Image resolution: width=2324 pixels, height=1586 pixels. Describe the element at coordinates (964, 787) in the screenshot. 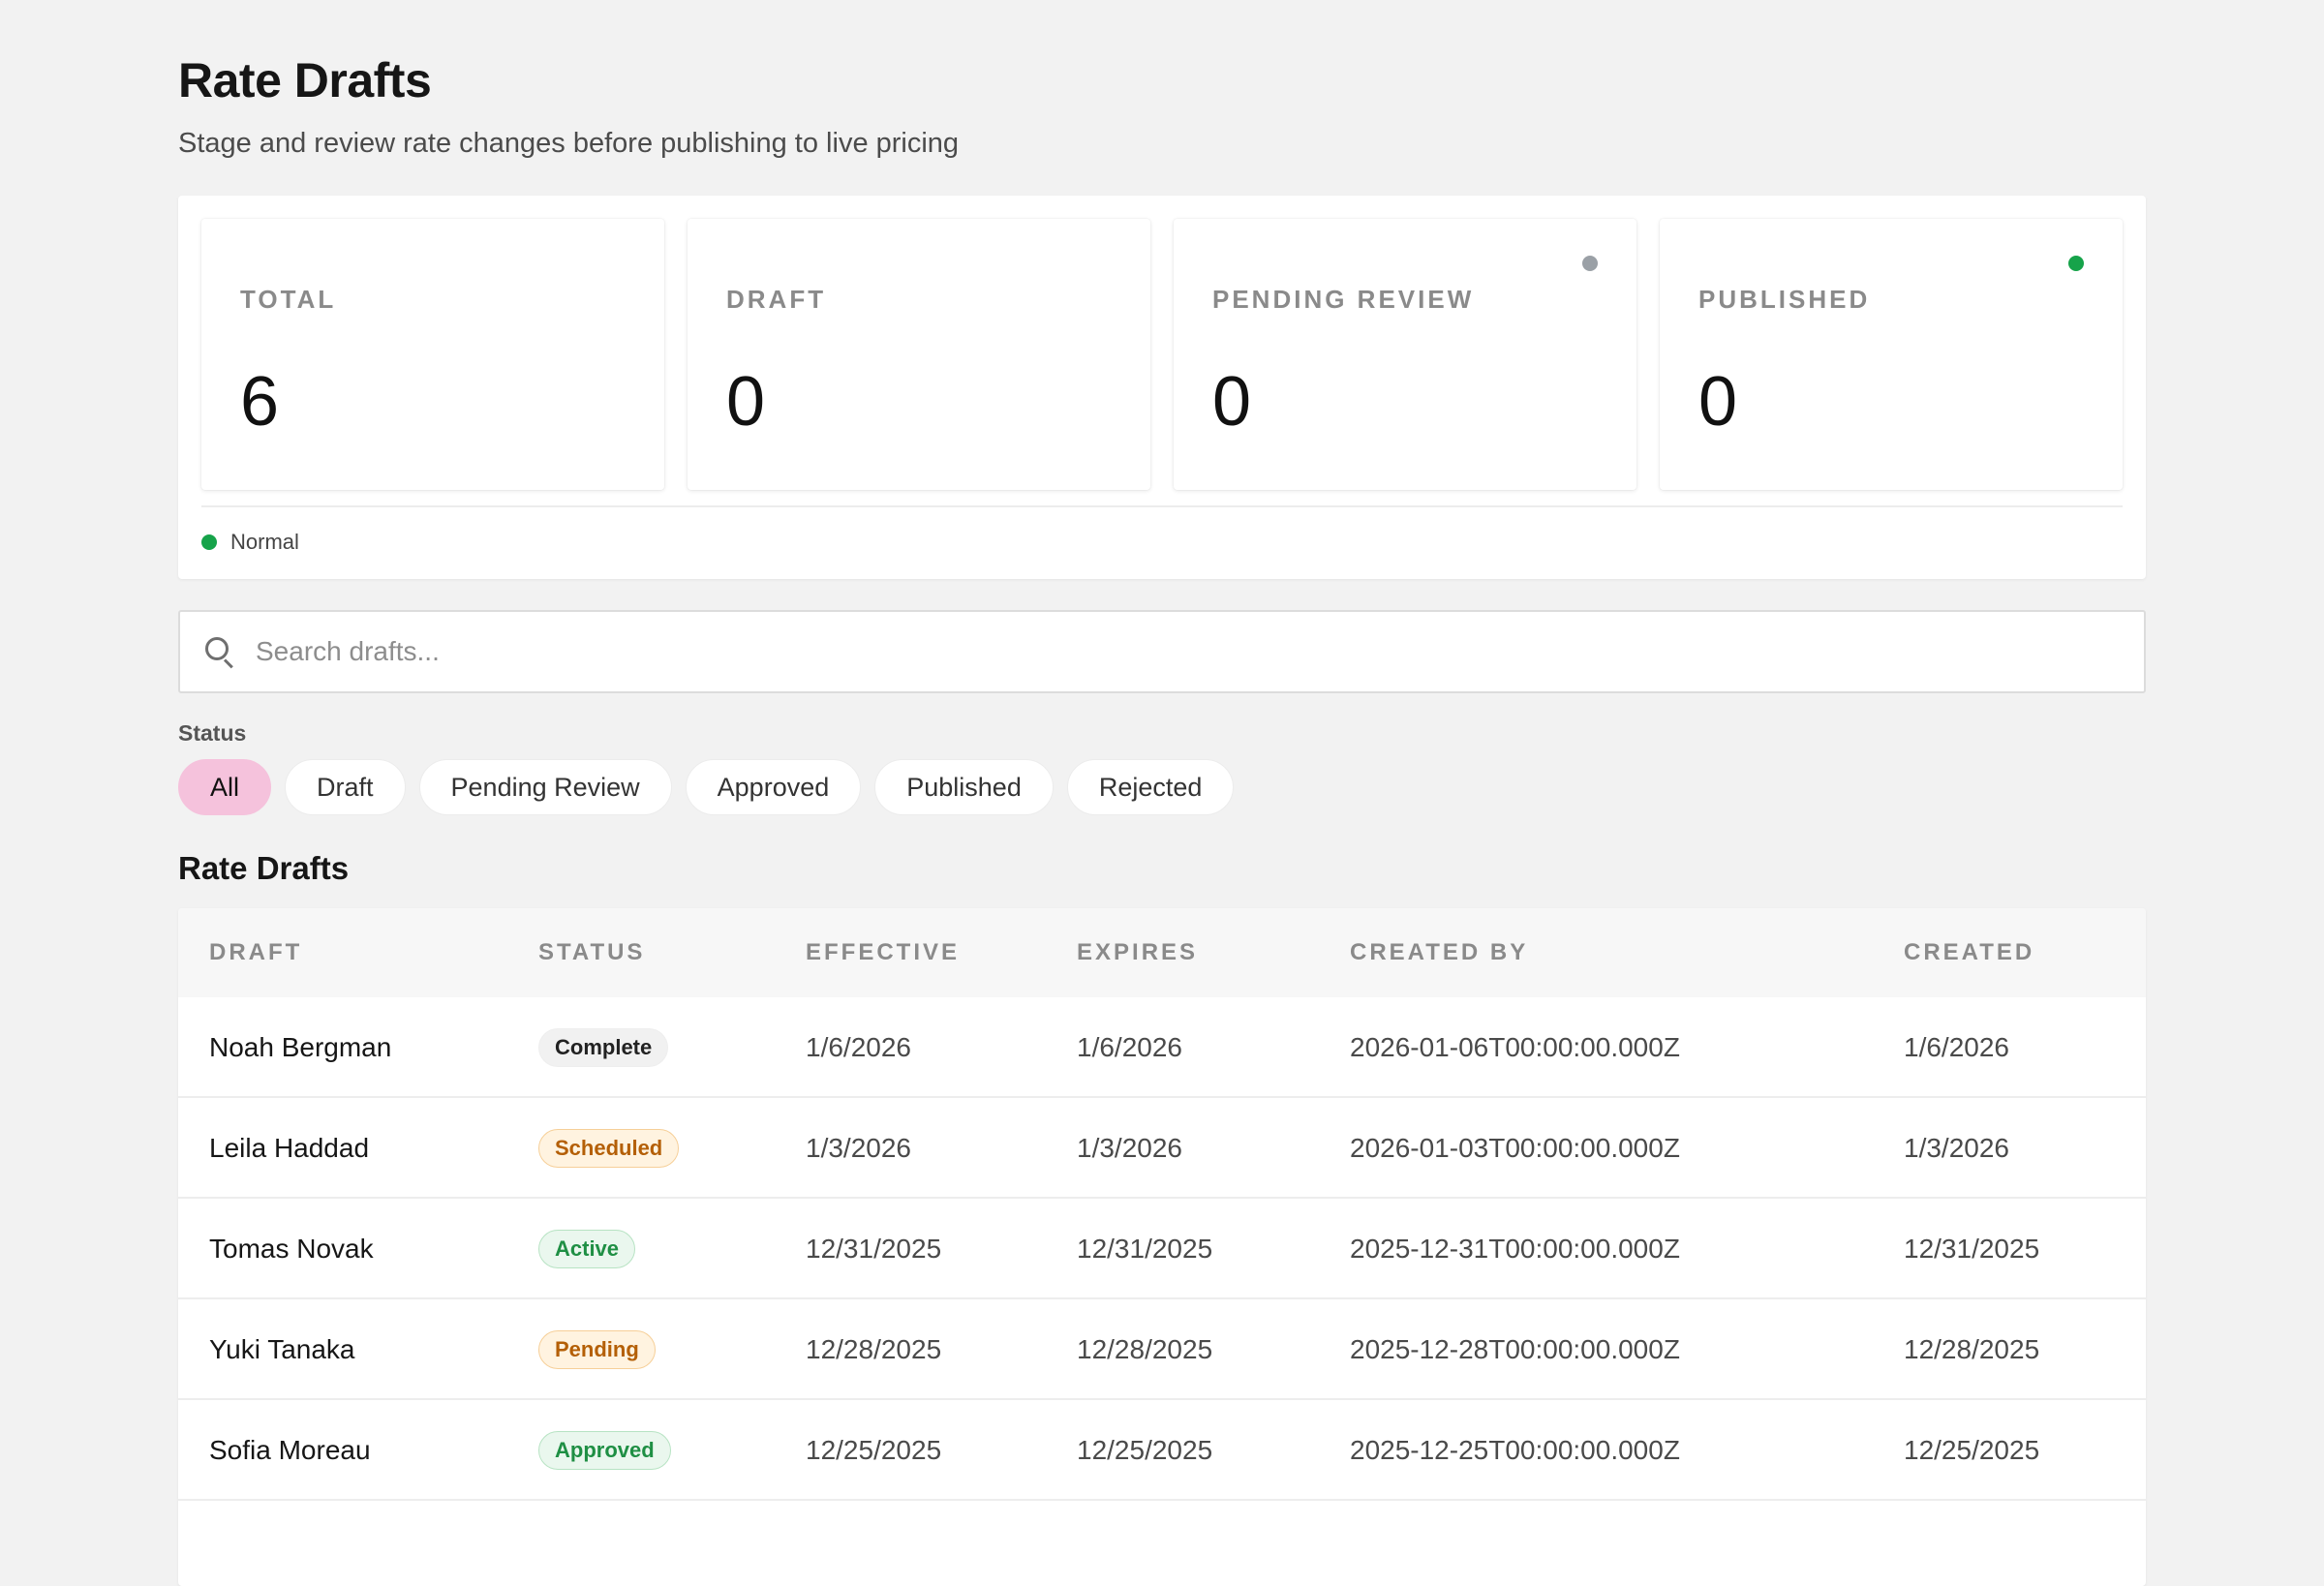

I see `filter-chip-published: Published` at that location.